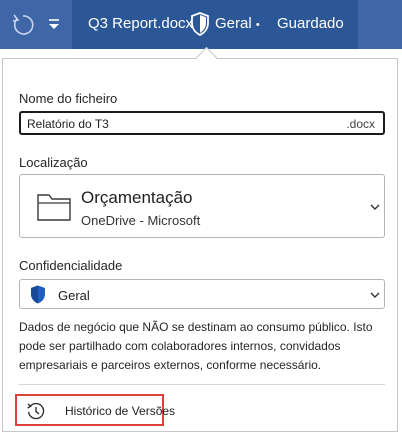 This screenshot has width=402, height=434. I want to click on save-status: Guardado, so click(310, 23).